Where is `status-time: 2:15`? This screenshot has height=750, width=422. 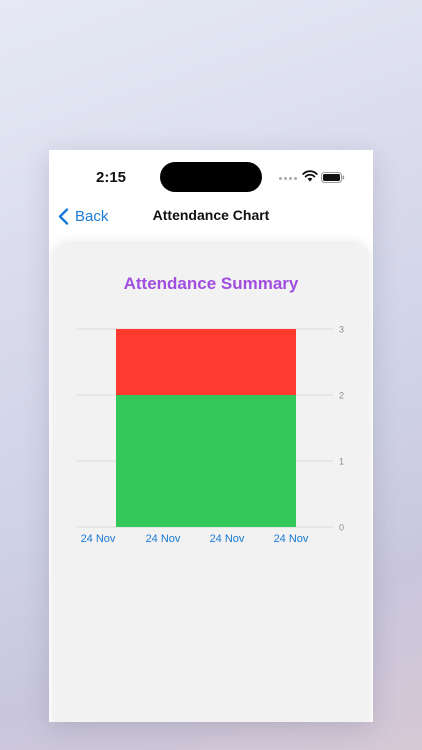 status-time: 2:15 is located at coordinates (111, 177).